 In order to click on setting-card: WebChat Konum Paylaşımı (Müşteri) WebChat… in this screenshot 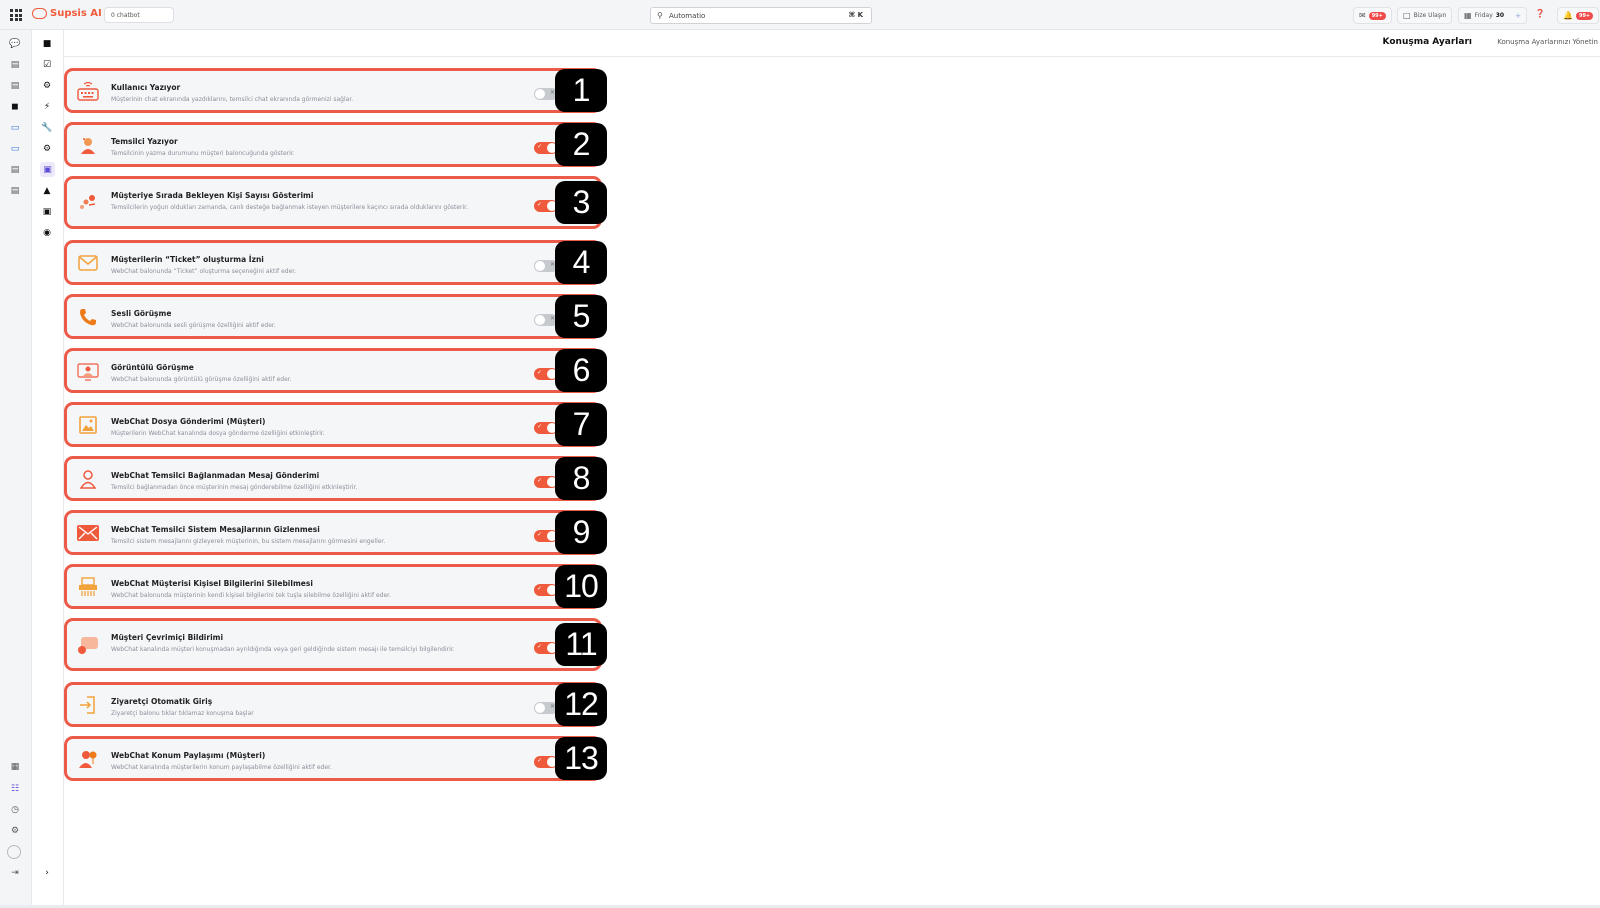, I will do `click(333, 758)`.